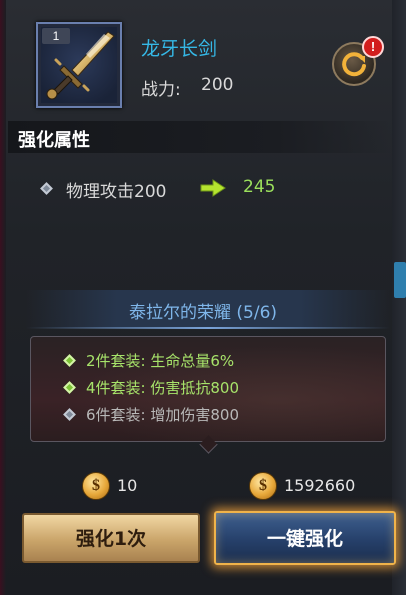 Image resolution: width=406 pixels, height=595 pixels. I want to click on power-label: 战力:, so click(161, 90).